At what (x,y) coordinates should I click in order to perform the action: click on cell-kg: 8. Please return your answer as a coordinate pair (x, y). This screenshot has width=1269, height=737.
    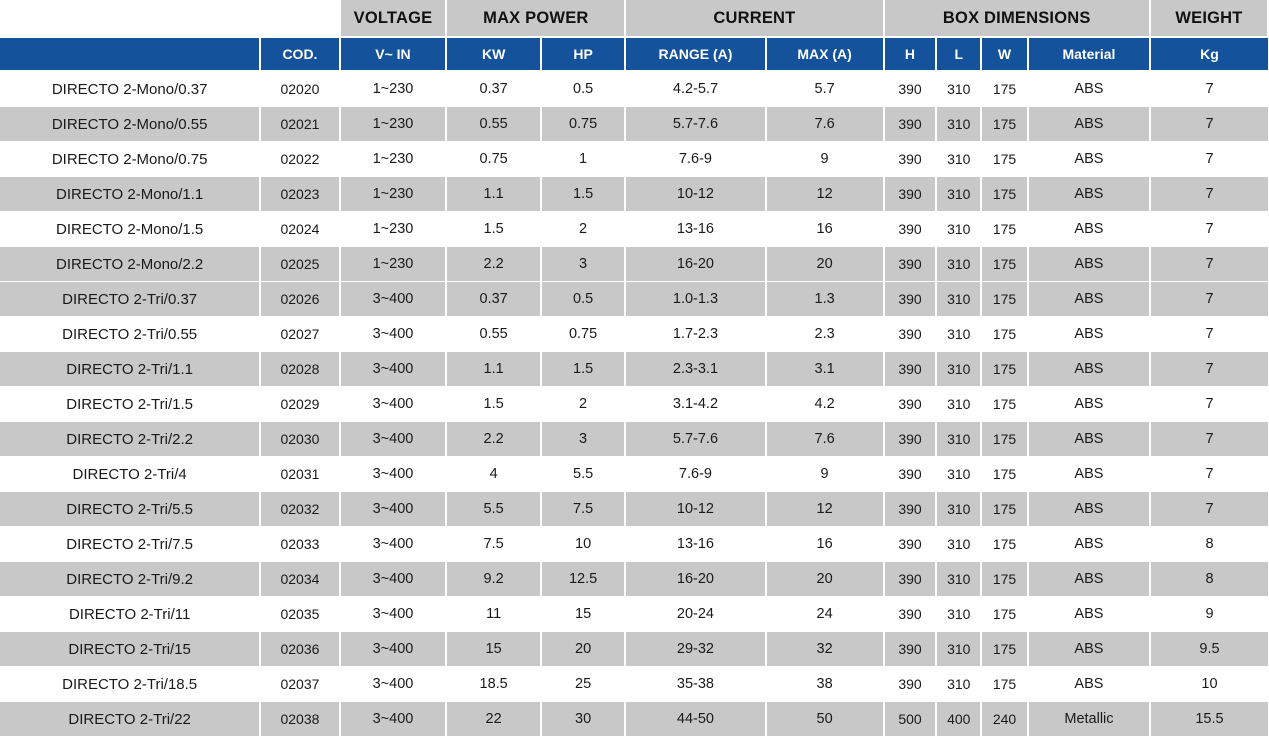
    Looking at the image, I should click on (1208, 544).